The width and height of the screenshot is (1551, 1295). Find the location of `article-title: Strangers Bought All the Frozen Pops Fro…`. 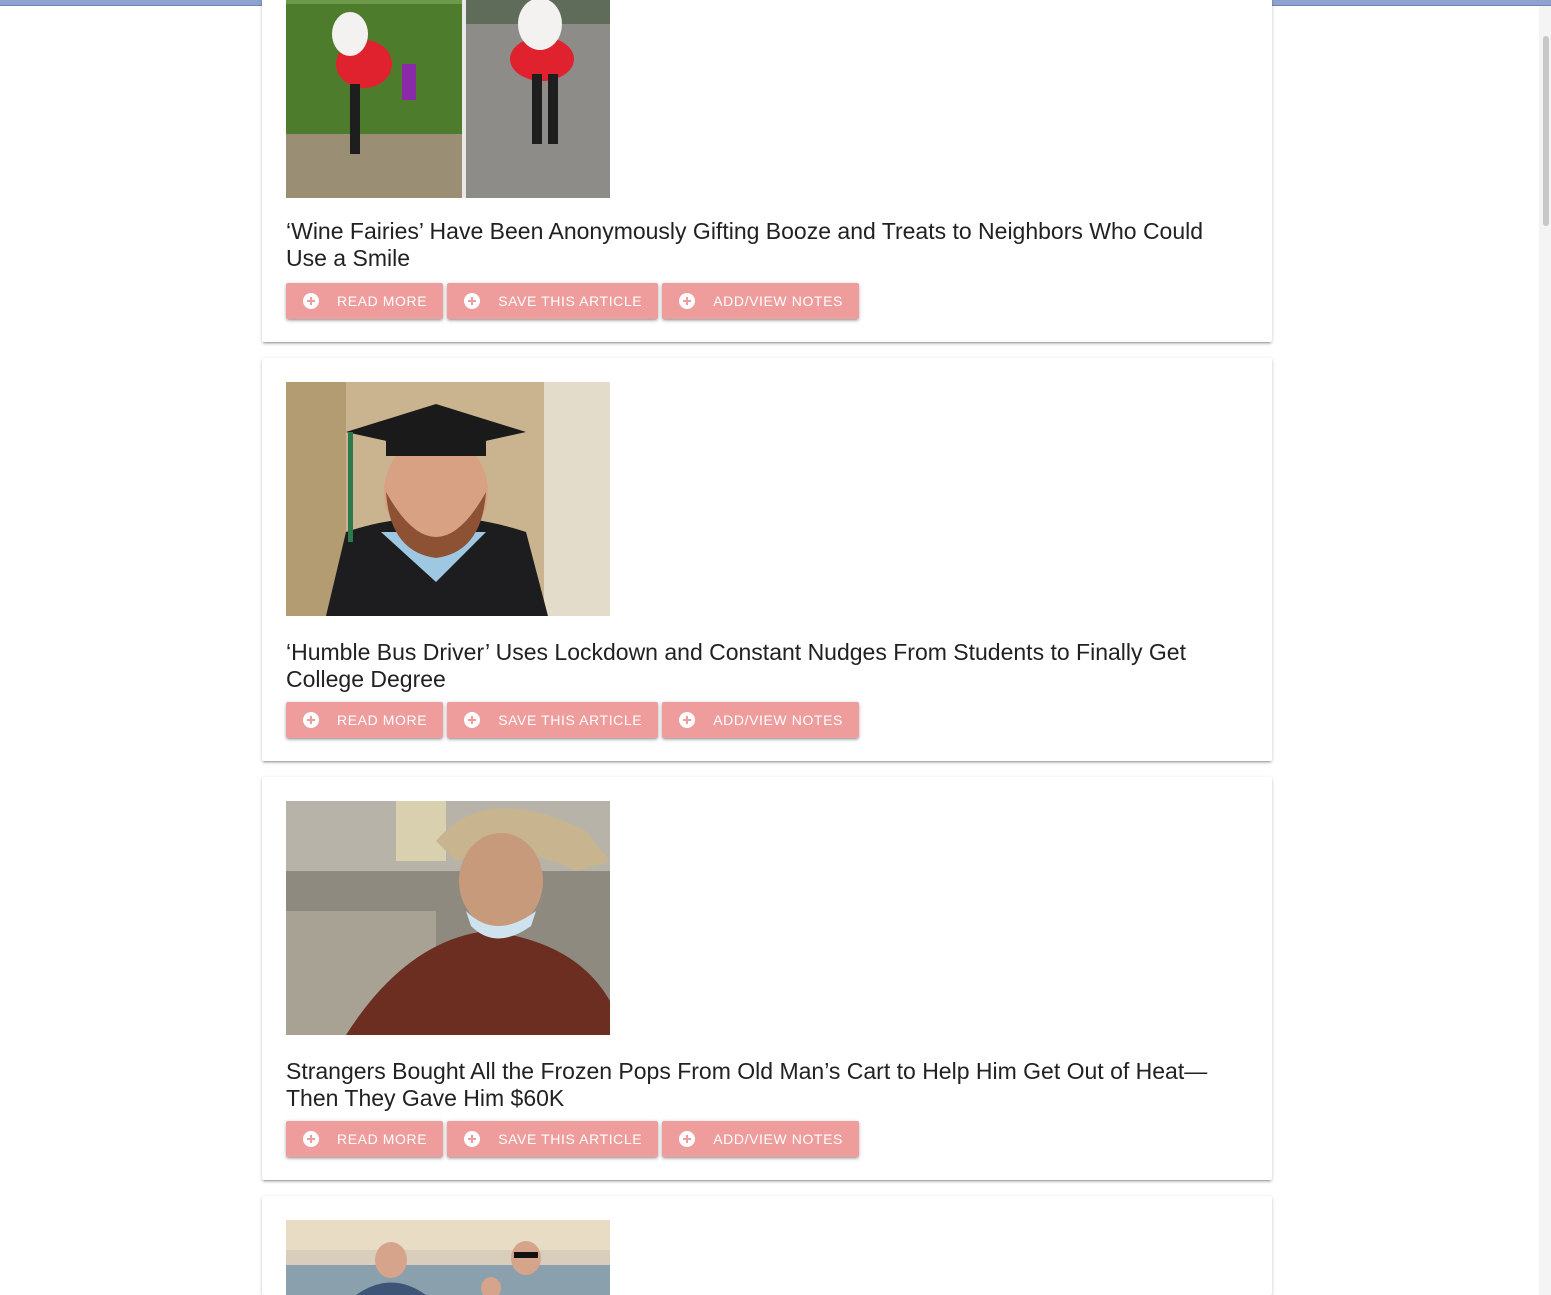

article-title: Strangers Bought All the Frozen Pops Fro… is located at coordinates (747, 1084).